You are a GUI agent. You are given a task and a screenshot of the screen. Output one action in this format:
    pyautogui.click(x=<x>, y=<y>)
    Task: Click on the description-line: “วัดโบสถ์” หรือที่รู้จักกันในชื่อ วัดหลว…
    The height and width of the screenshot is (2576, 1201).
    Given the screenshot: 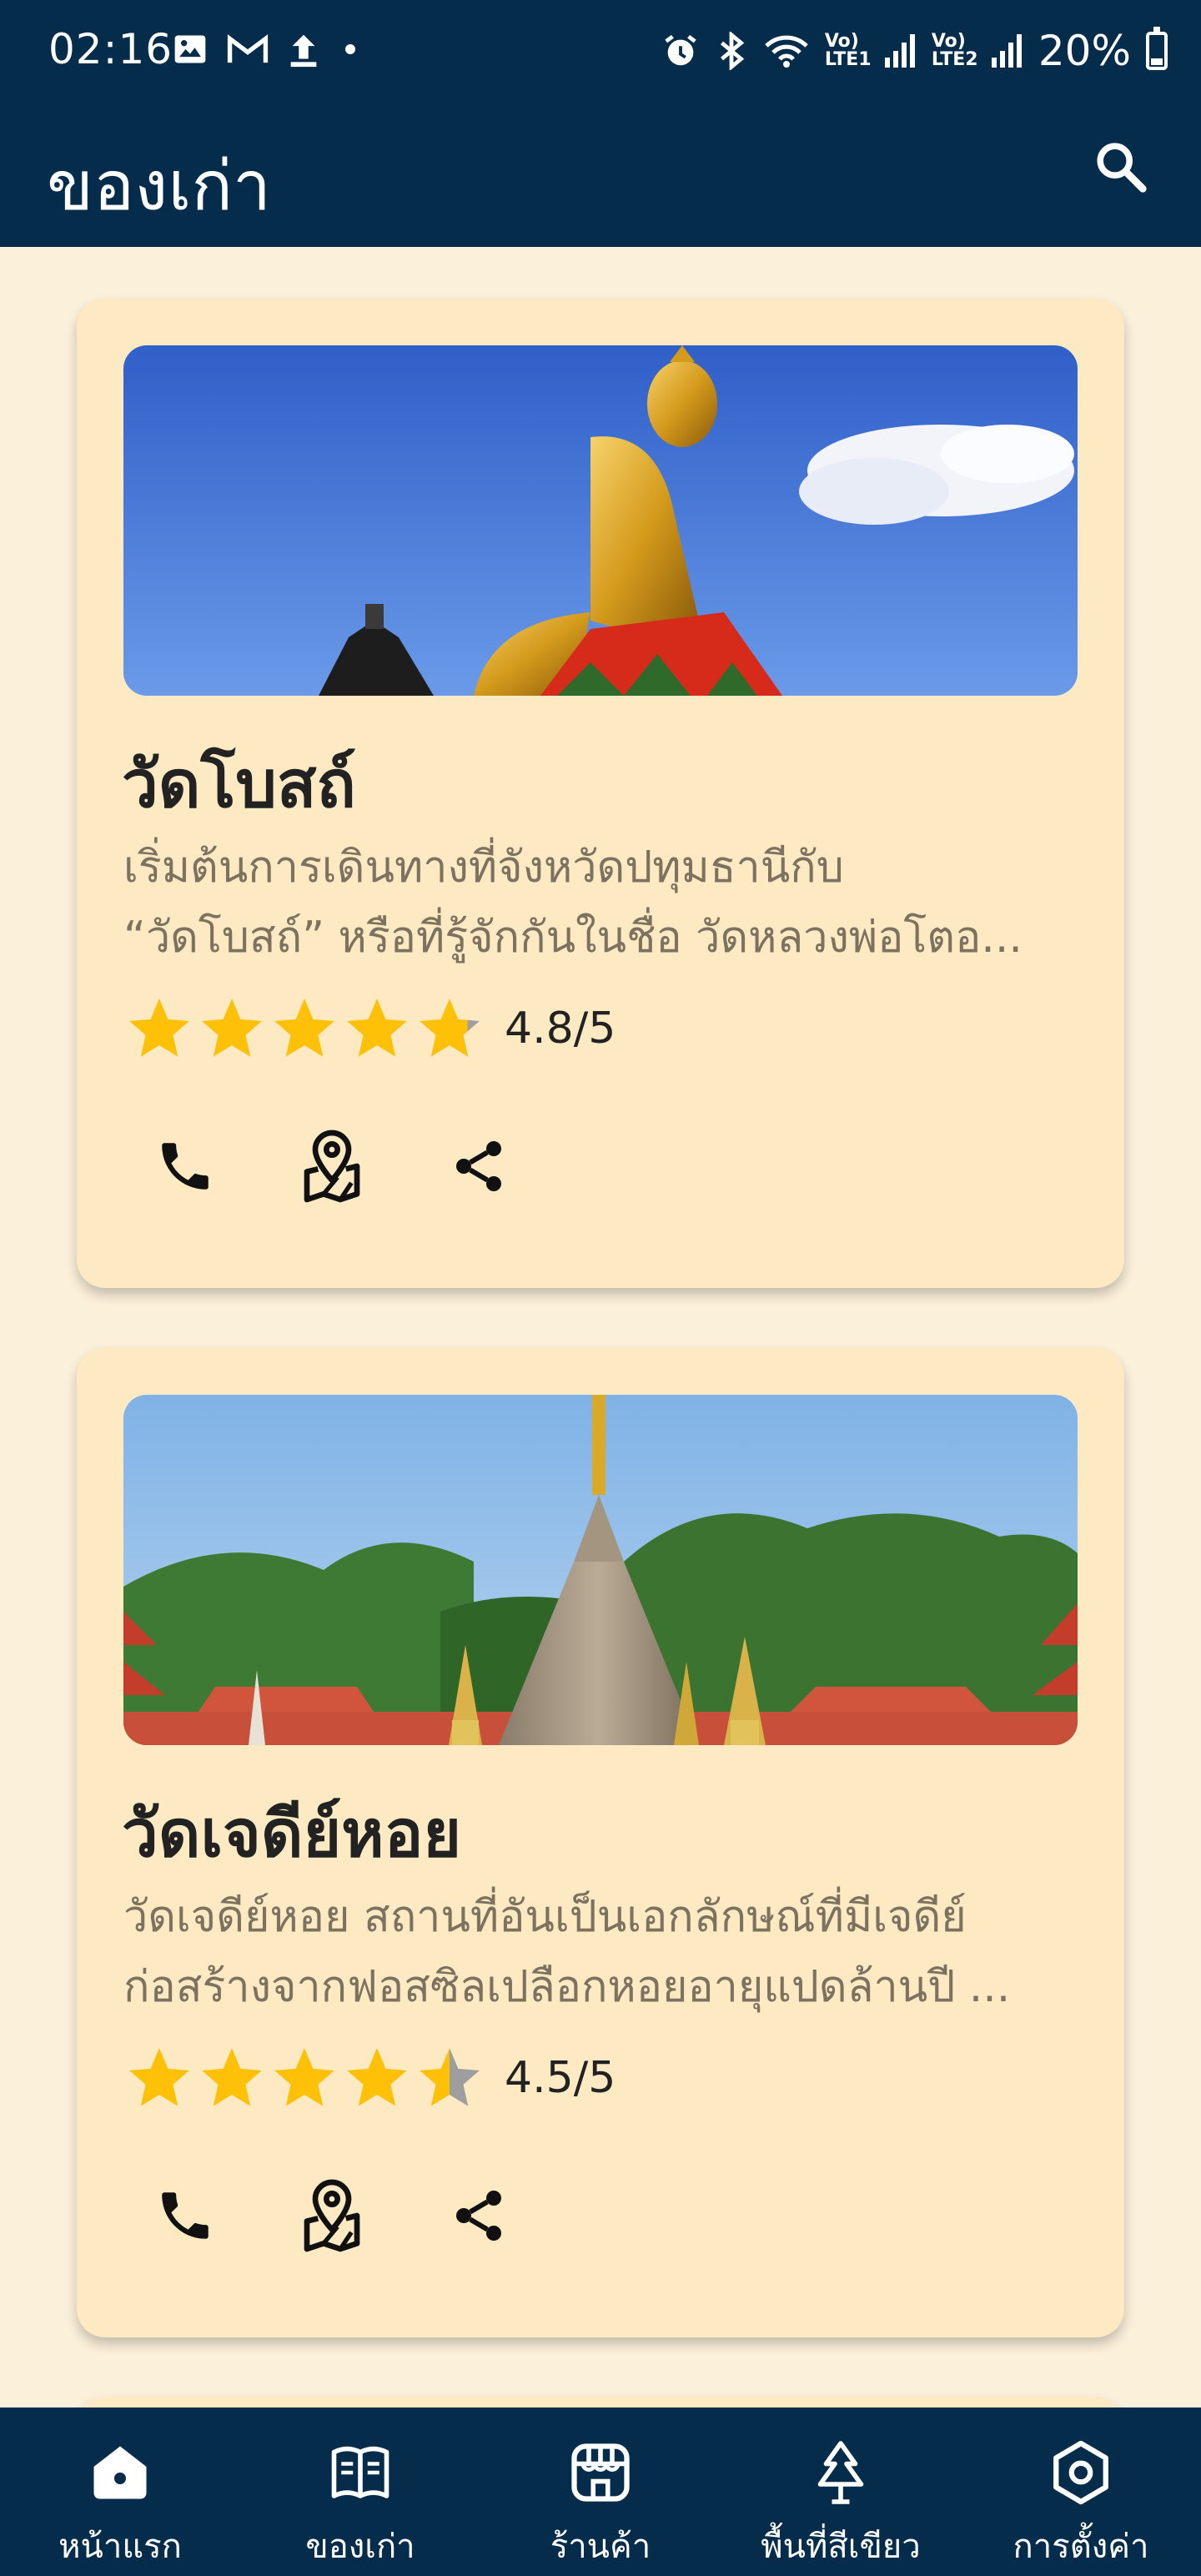 What is the action you would take?
    pyautogui.click(x=573, y=938)
    